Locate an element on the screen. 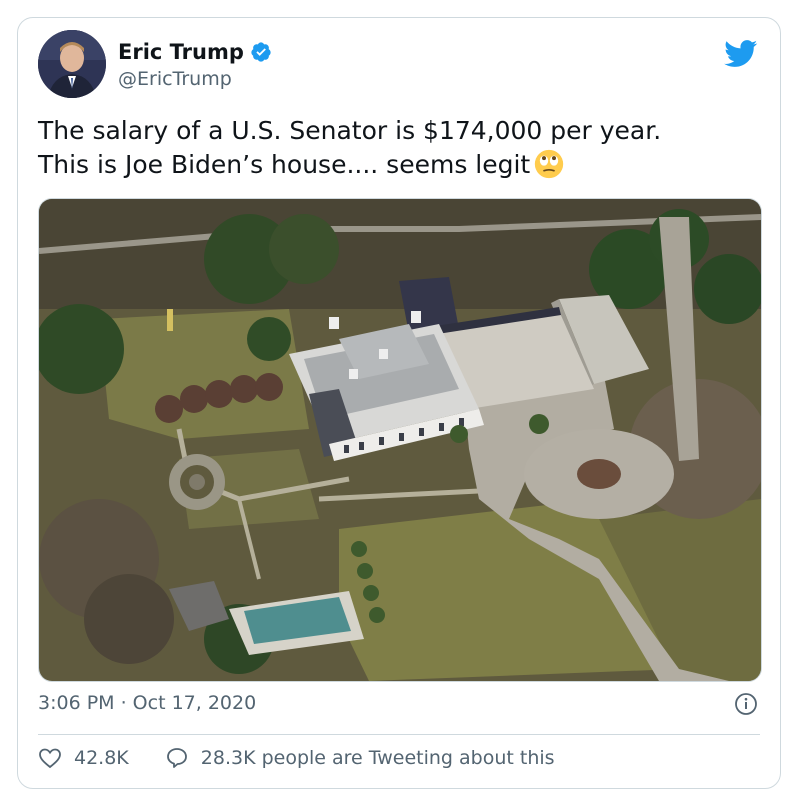 The image size is (800, 810). tweet-timestamp: 3:06 PM · Oct 17, 2020 is located at coordinates (147, 703).